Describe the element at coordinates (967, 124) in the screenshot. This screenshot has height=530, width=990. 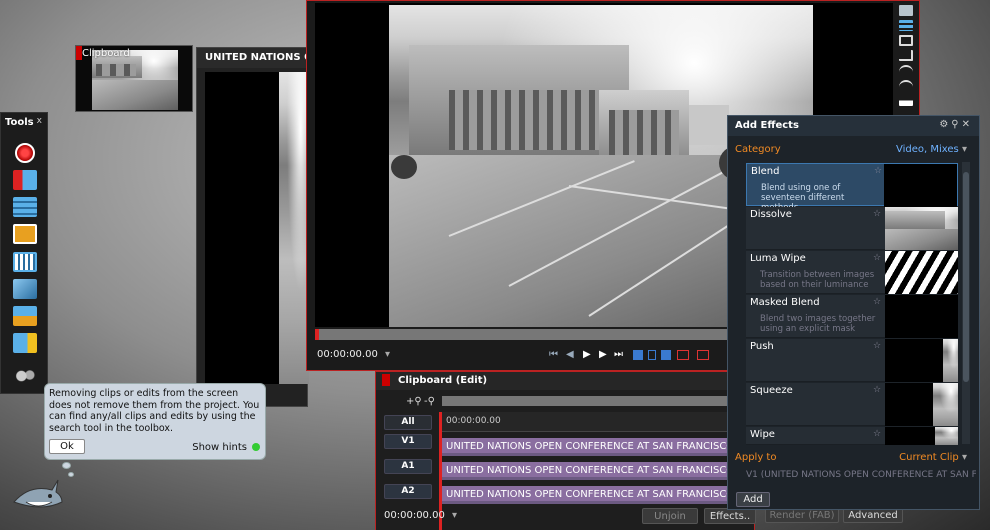
I see `close-icon: ✕` at that location.